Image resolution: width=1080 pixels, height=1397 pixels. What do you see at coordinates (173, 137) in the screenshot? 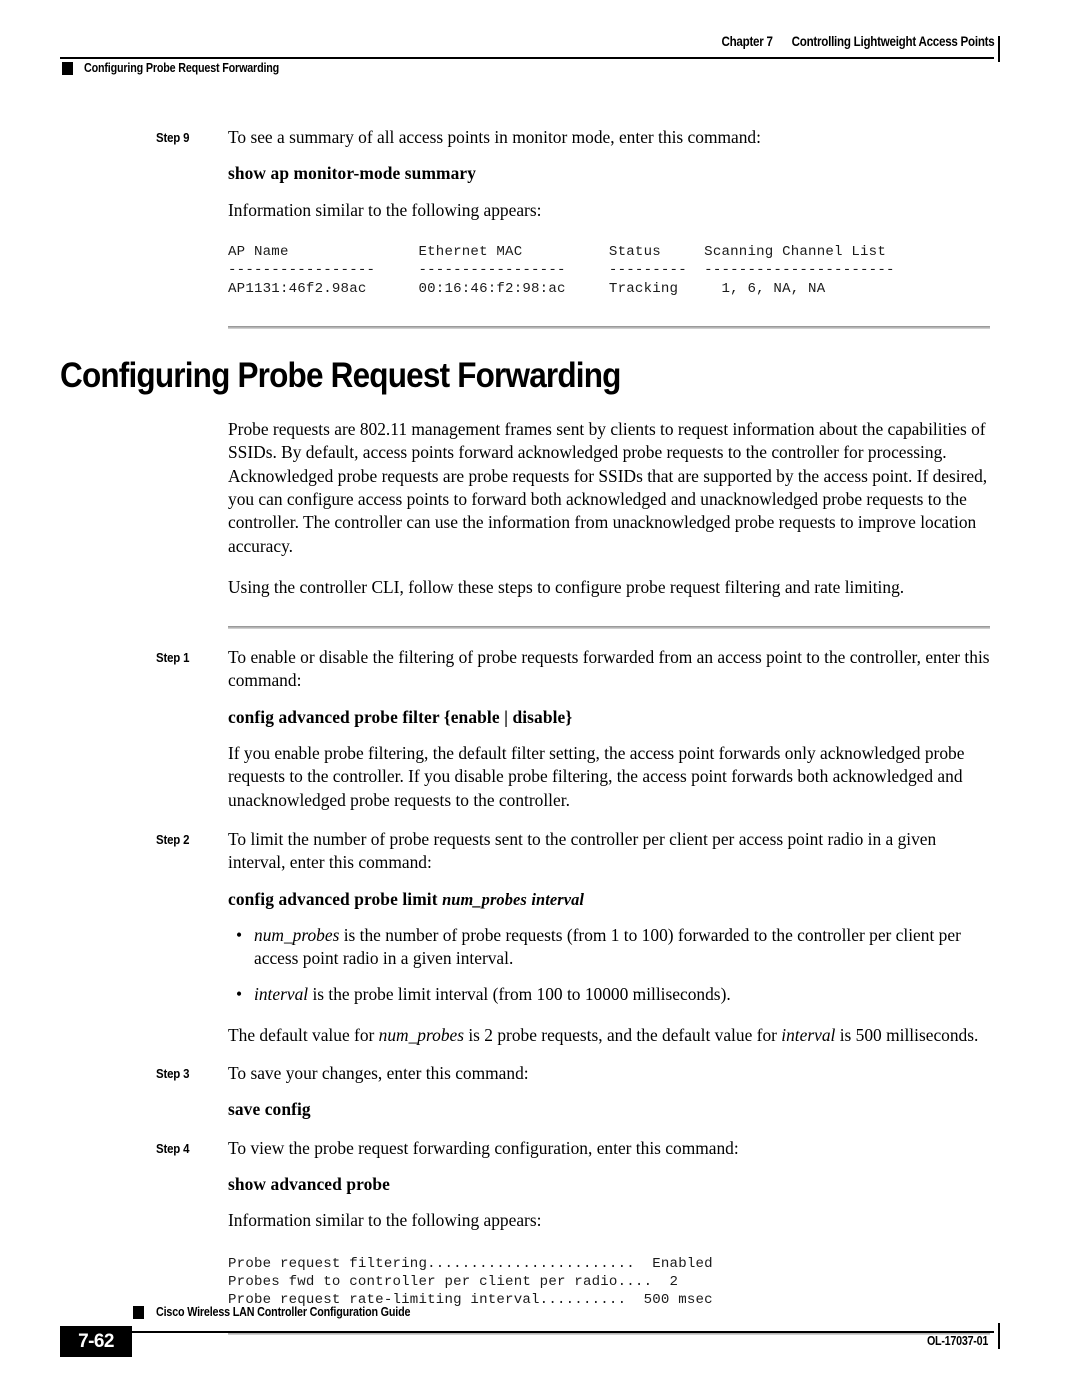
I see `step-label-9: Step 9` at bounding box center [173, 137].